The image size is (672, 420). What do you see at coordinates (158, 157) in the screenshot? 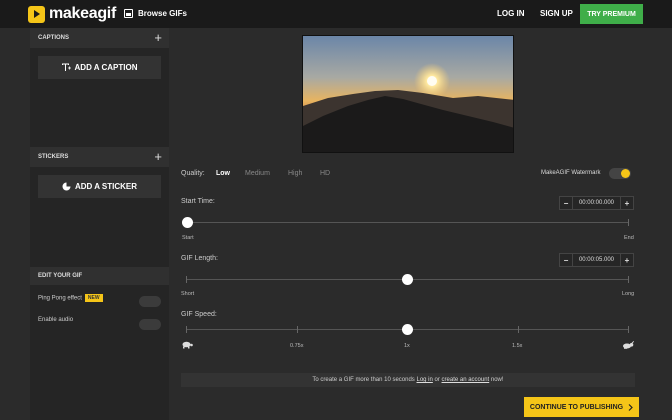
I see `add-sticker-plus-icon: +` at bounding box center [158, 157].